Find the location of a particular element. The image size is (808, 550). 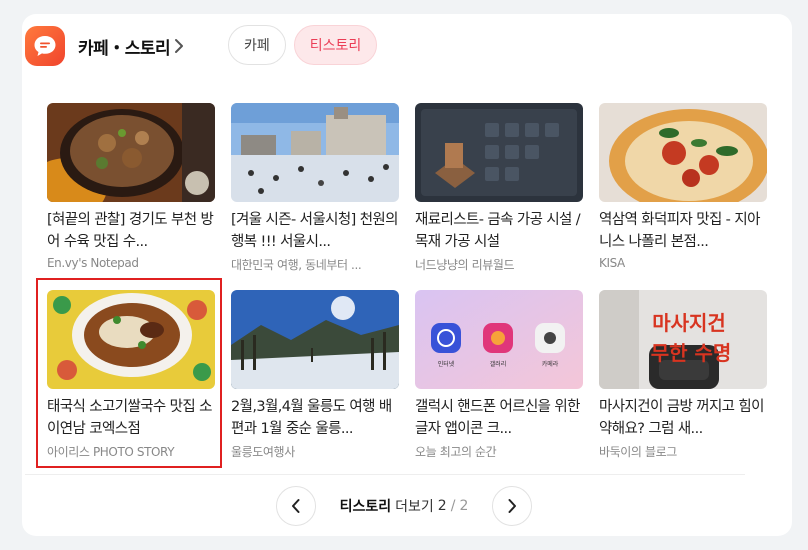

item-source: 바둑이의 블로그 is located at coordinates (683, 451).